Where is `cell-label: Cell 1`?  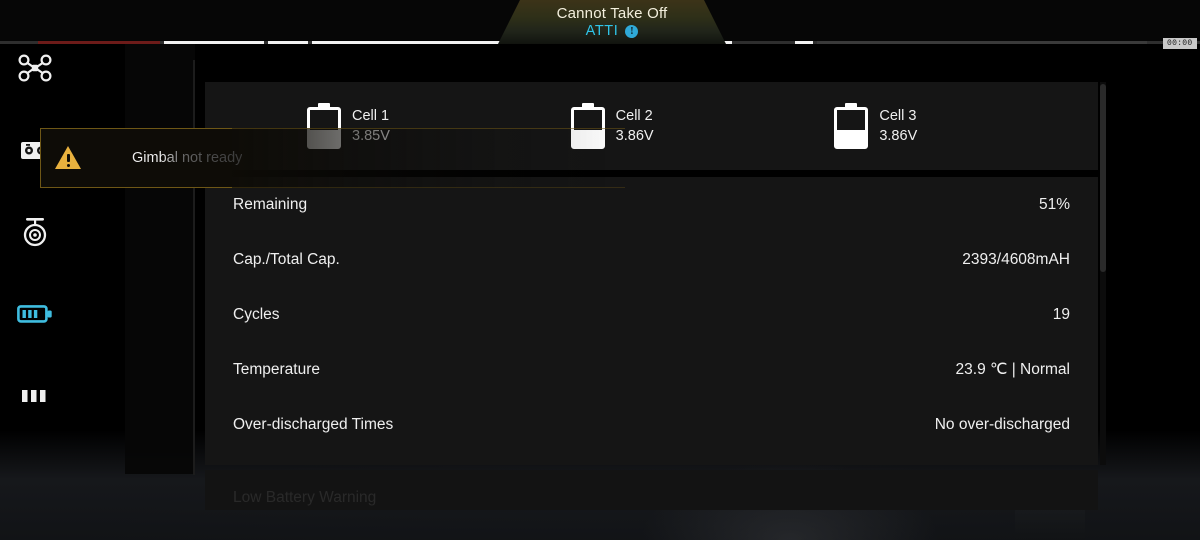 cell-label: Cell 1 is located at coordinates (371, 116).